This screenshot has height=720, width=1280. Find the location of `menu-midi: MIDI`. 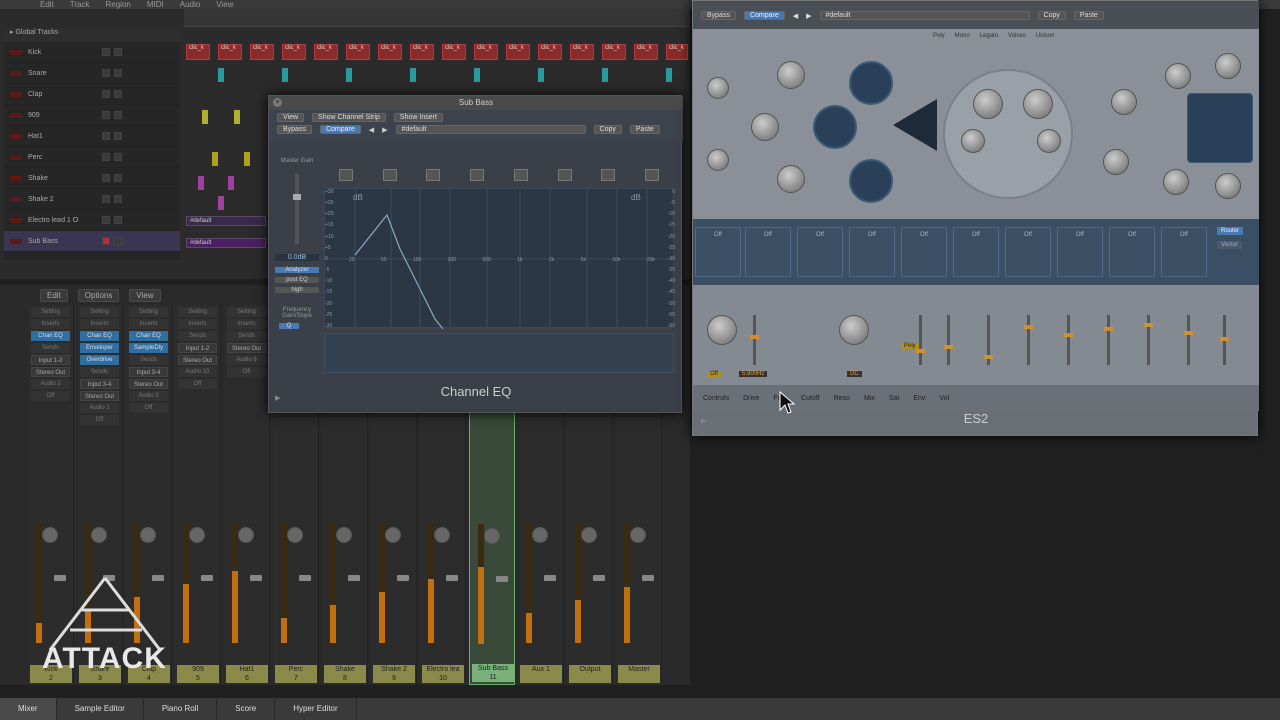

menu-midi: MIDI is located at coordinates (155, 4).